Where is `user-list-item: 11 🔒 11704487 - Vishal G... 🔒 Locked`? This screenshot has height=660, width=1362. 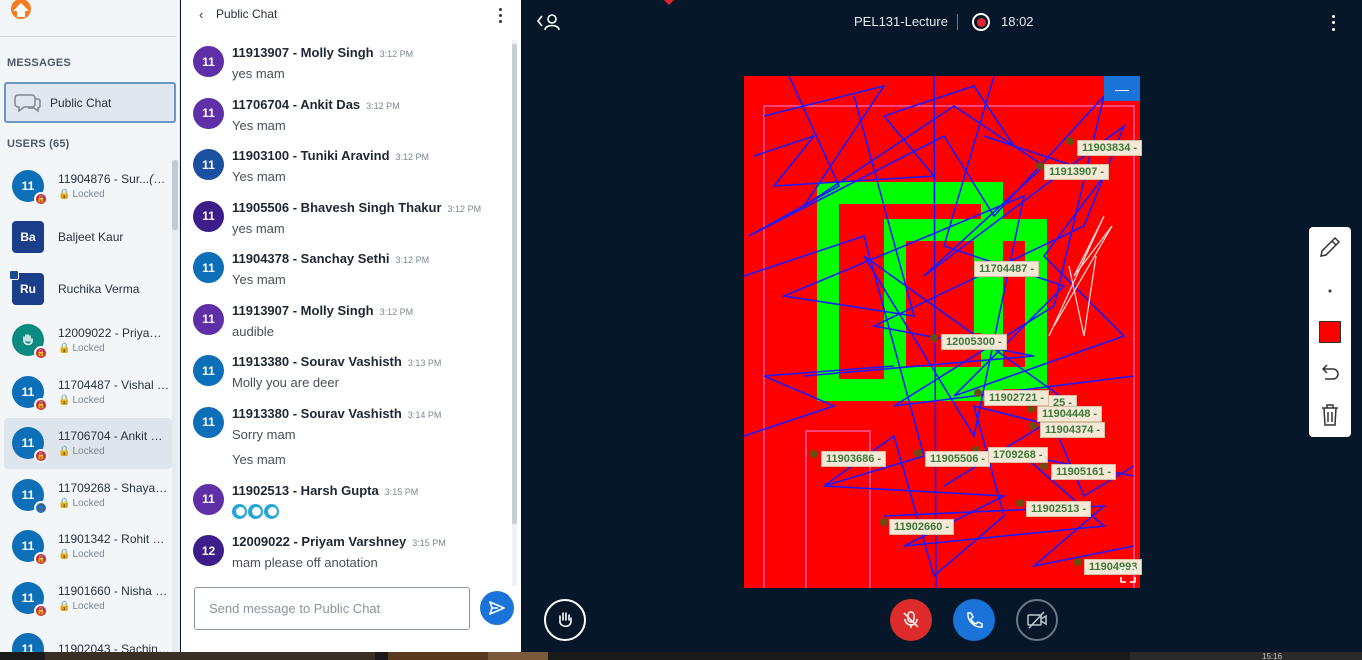 user-list-item: 11 🔒 11704487 - Vishal G... 🔒 Locked is located at coordinates (88, 392).